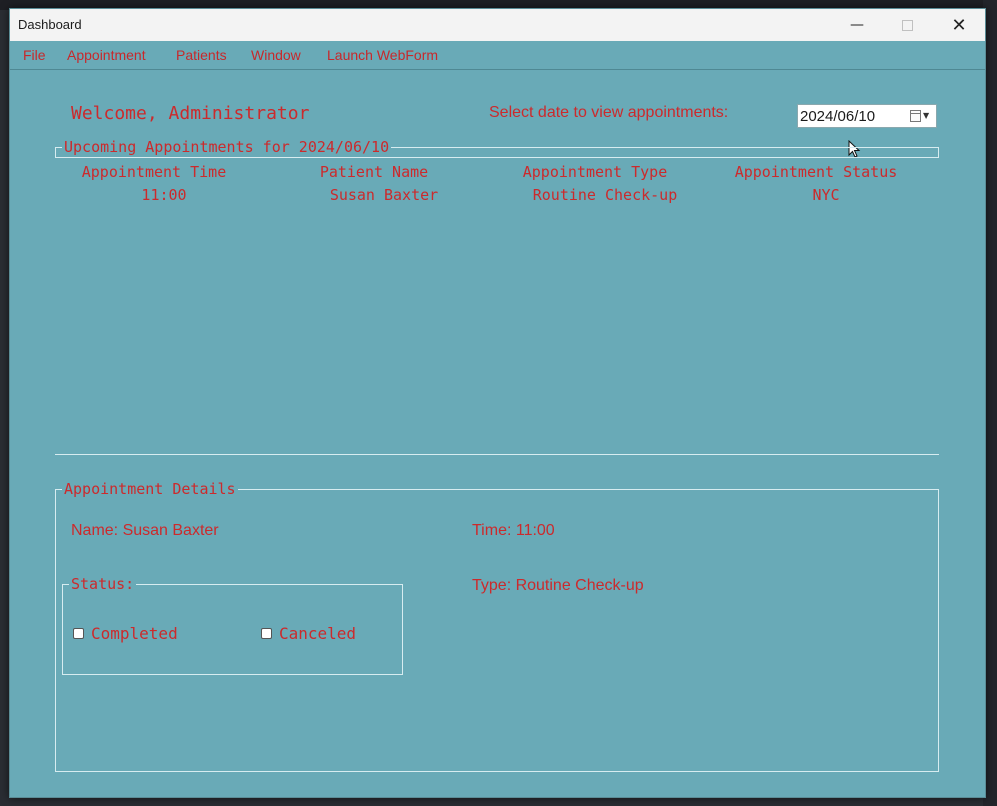 This screenshot has height=806, width=997. I want to click on column-header-patient-name: Patient Name, so click(374, 172).